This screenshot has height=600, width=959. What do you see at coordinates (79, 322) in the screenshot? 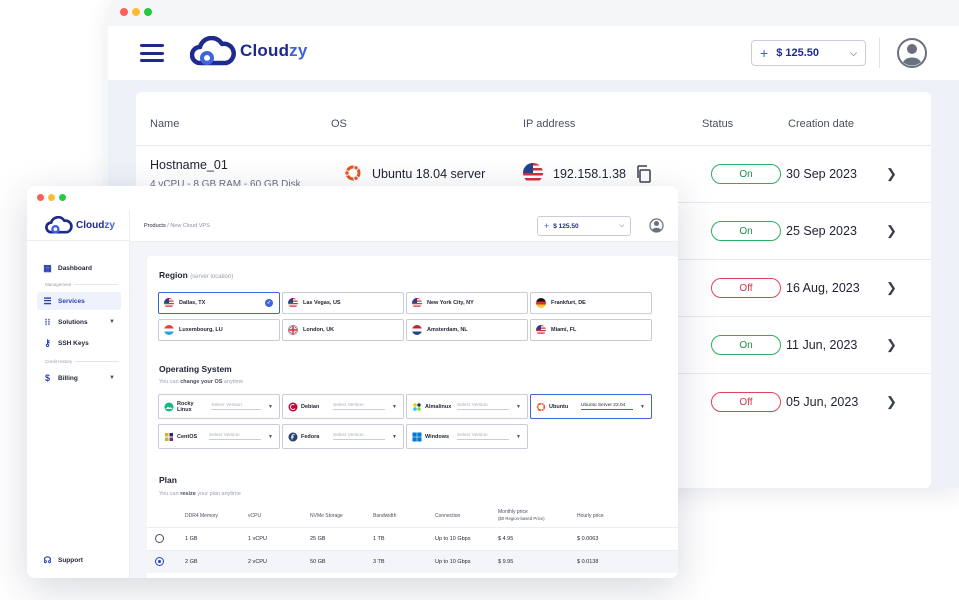
I see `sidebar-item-solutions: ⁝⁝ Solutions ▼` at bounding box center [79, 322].